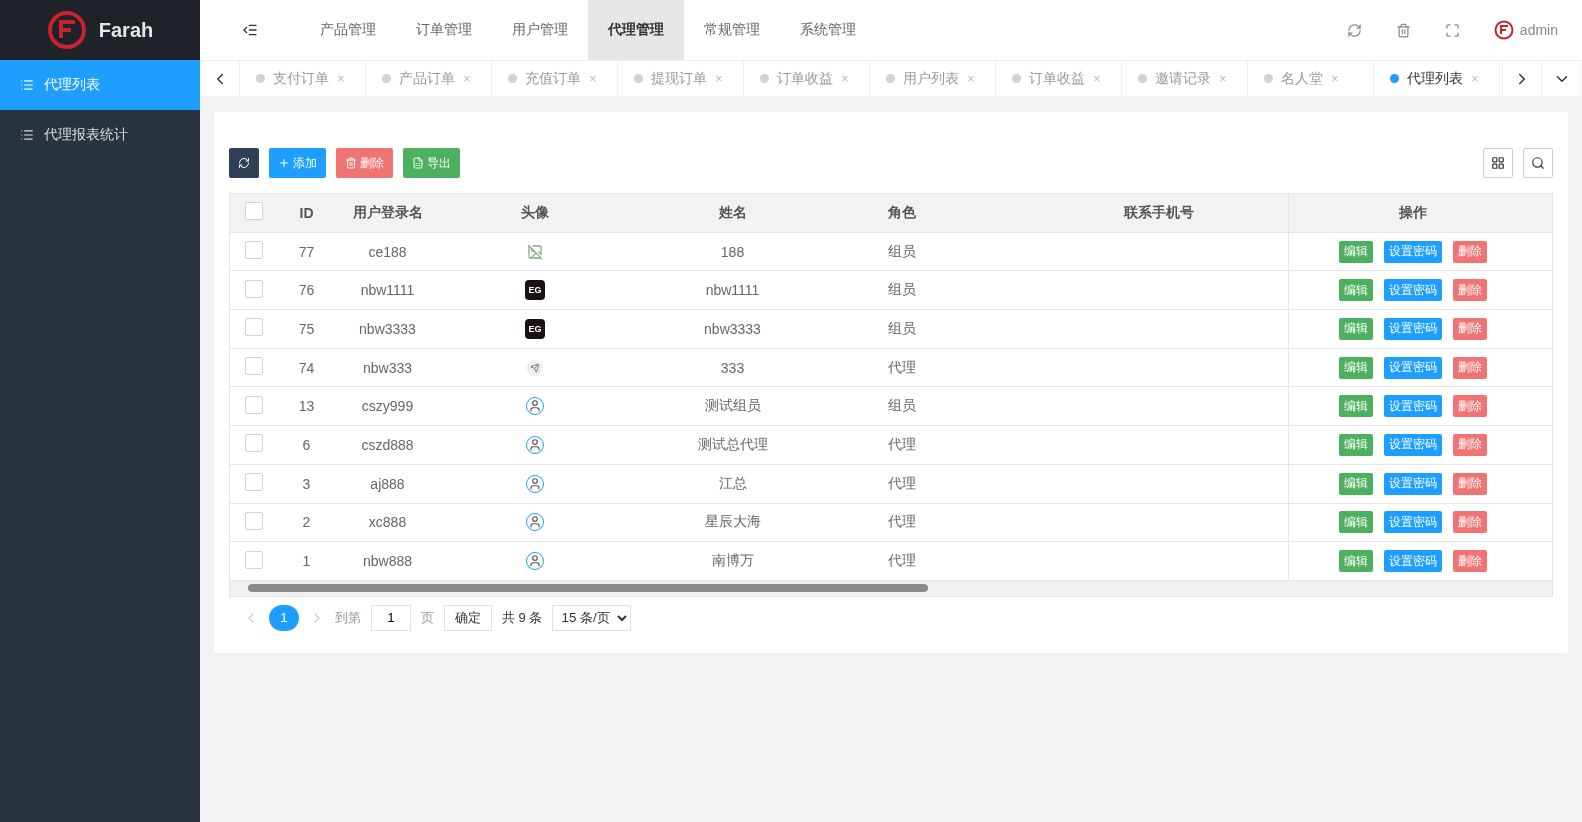 Image resolution: width=1582 pixels, height=822 pixels. I want to click on table-cell-text: 测试组员, so click(732, 406).